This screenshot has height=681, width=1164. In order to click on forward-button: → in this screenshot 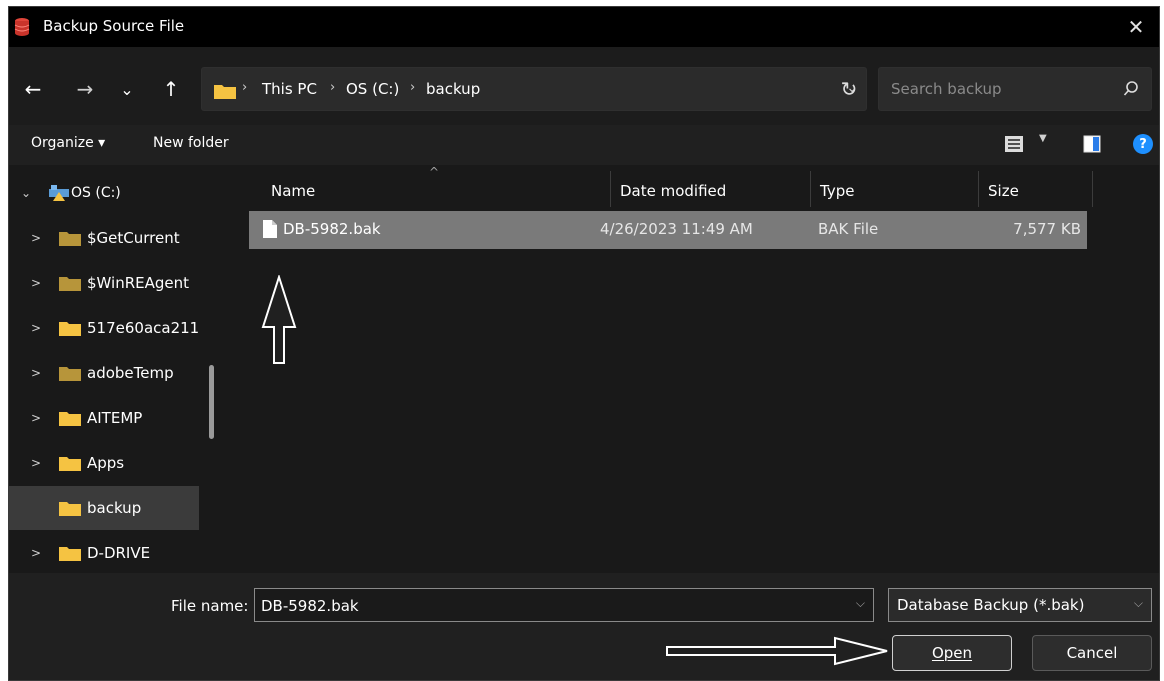, I will do `click(85, 89)`.